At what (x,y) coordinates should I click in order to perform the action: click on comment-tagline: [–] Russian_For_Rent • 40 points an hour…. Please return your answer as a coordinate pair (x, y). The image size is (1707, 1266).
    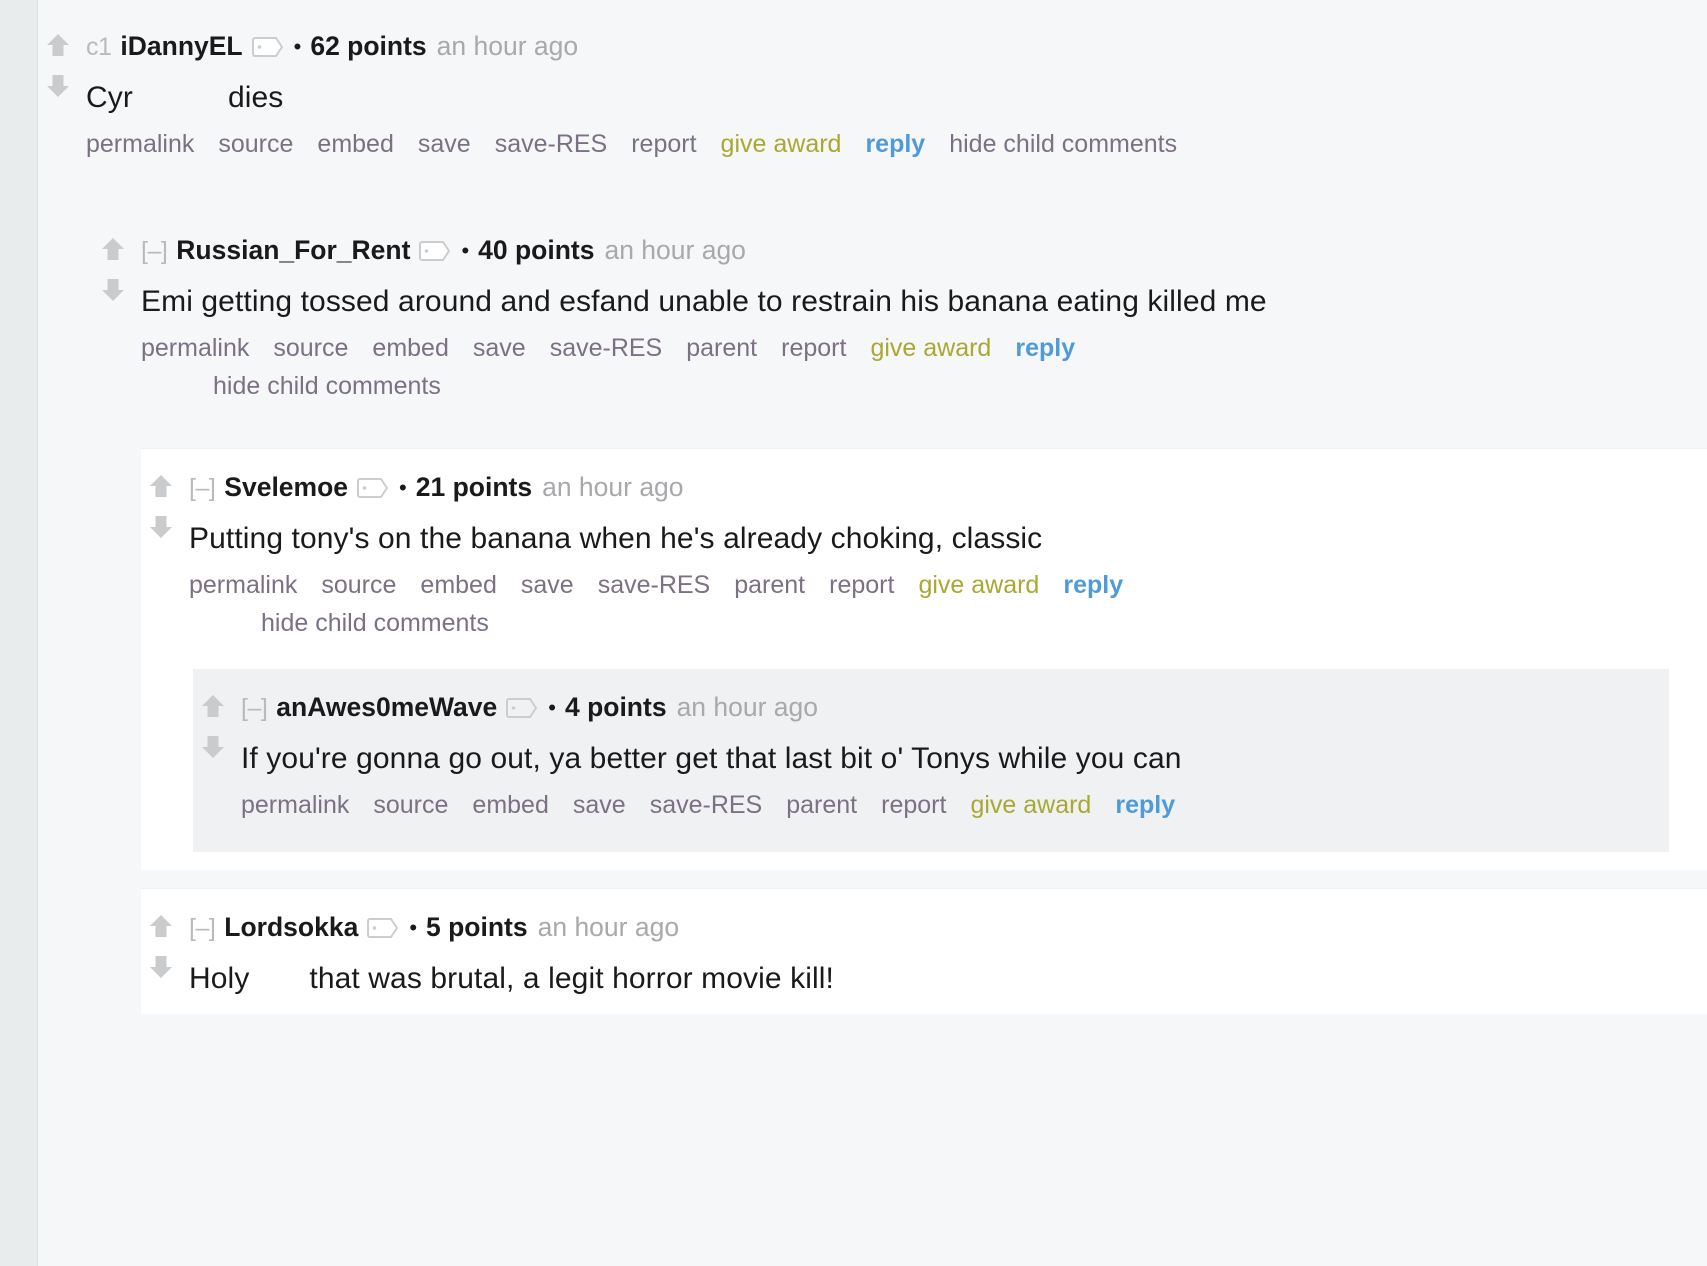
    Looking at the image, I should click on (914, 251).